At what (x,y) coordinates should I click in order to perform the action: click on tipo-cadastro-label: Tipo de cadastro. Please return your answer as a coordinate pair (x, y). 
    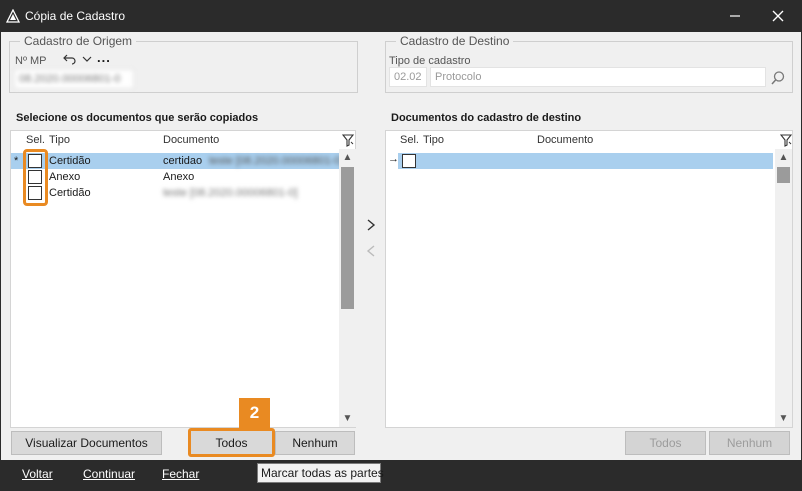
    Looking at the image, I should click on (430, 61).